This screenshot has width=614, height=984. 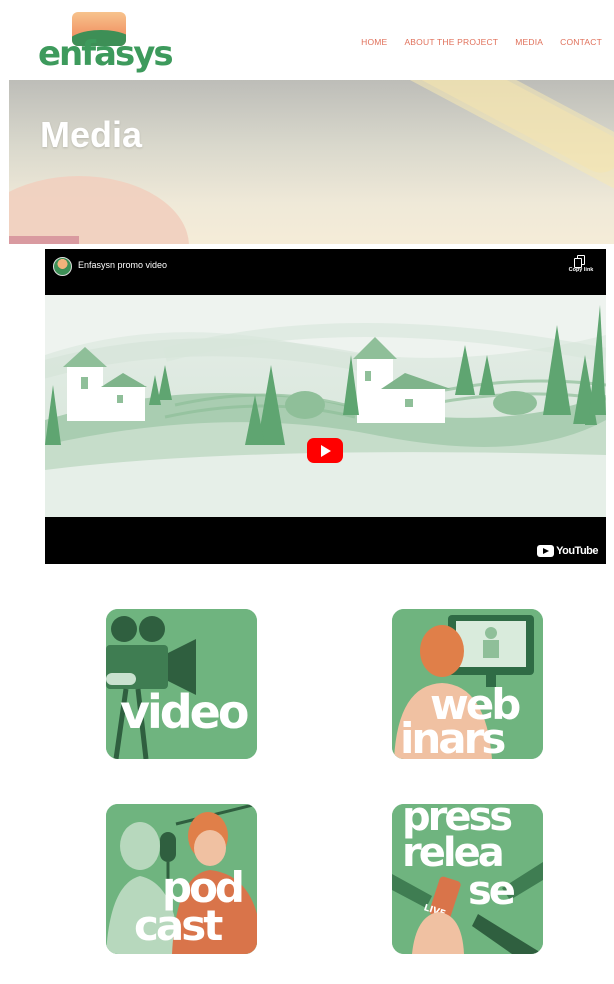 What do you see at coordinates (325, 450) in the screenshot?
I see `youtube-play-icon` at bounding box center [325, 450].